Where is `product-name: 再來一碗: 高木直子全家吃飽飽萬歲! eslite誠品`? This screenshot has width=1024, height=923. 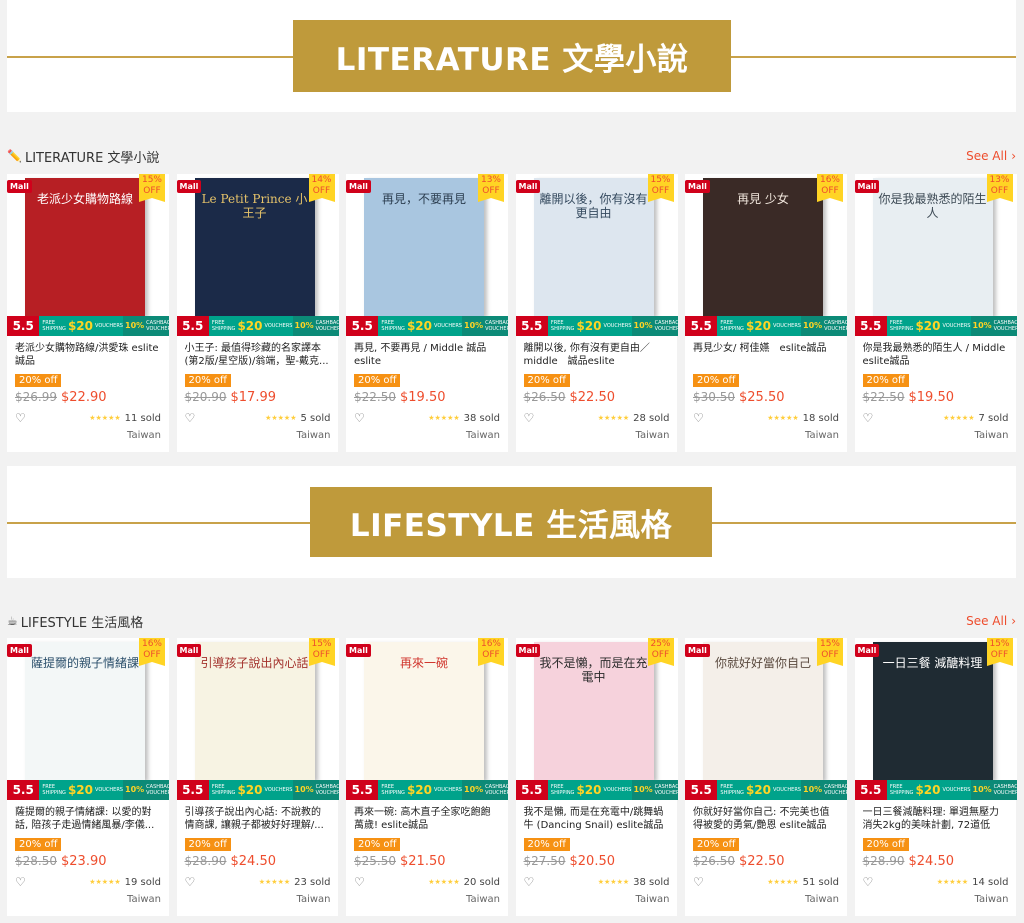
product-name: 再來一碗: 高木直子全家吃飽飽萬歲! eslite誠品 is located at coordinates (427, 819).